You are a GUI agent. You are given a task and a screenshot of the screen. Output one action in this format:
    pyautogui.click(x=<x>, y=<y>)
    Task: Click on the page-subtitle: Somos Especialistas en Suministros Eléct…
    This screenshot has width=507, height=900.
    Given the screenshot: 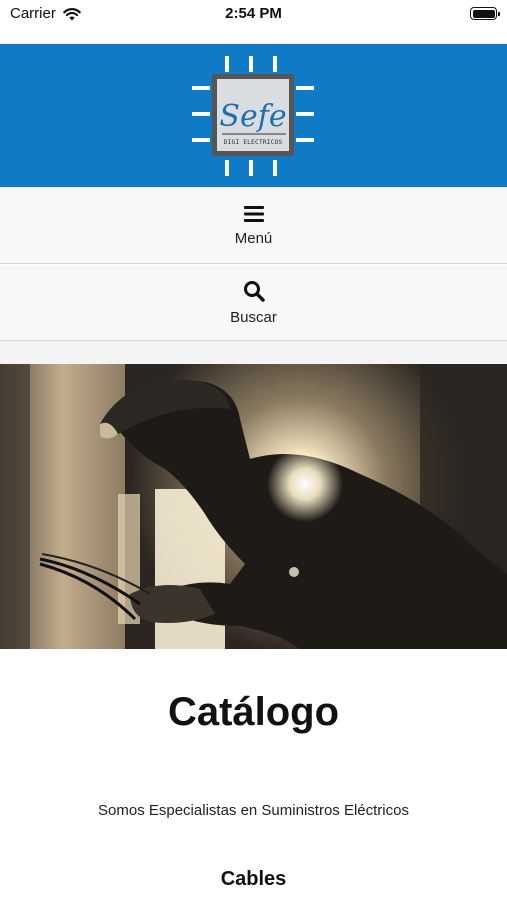 What is the action you would take?
    pyautogui.click(x=253, y=810)
    